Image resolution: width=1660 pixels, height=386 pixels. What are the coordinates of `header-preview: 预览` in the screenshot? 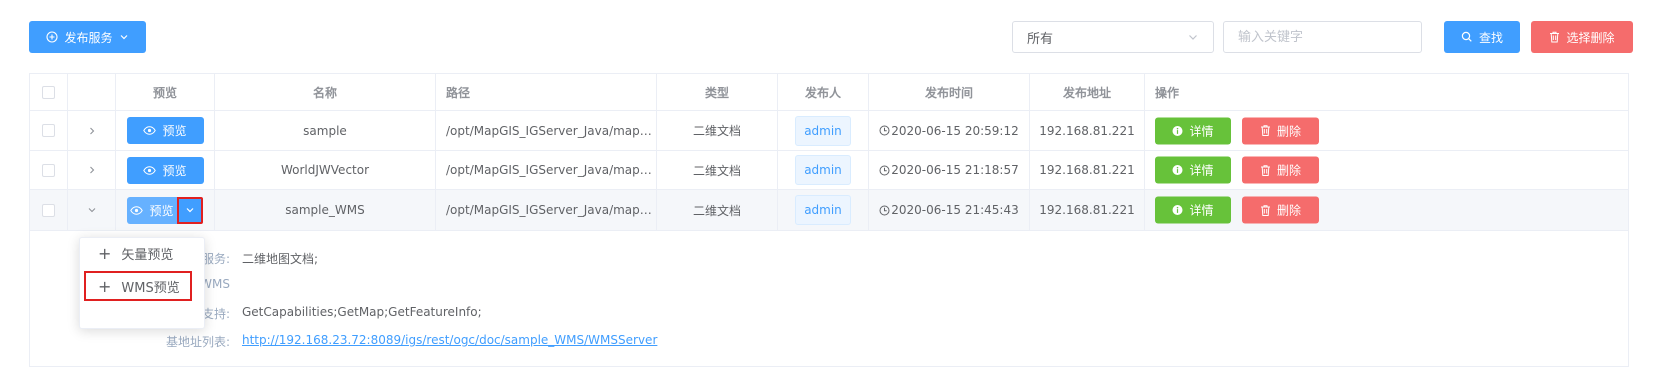 It's located at (165, 92).